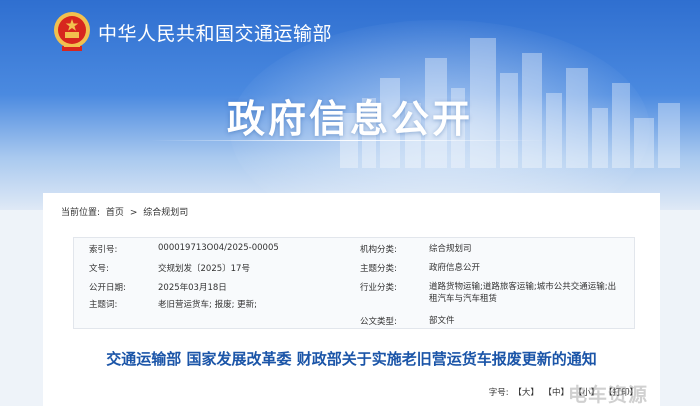  What do you see at coordinates (103, 305) in the screenshot?
I see `keywords-label: 主题词:` at bounding box center [103, 305].